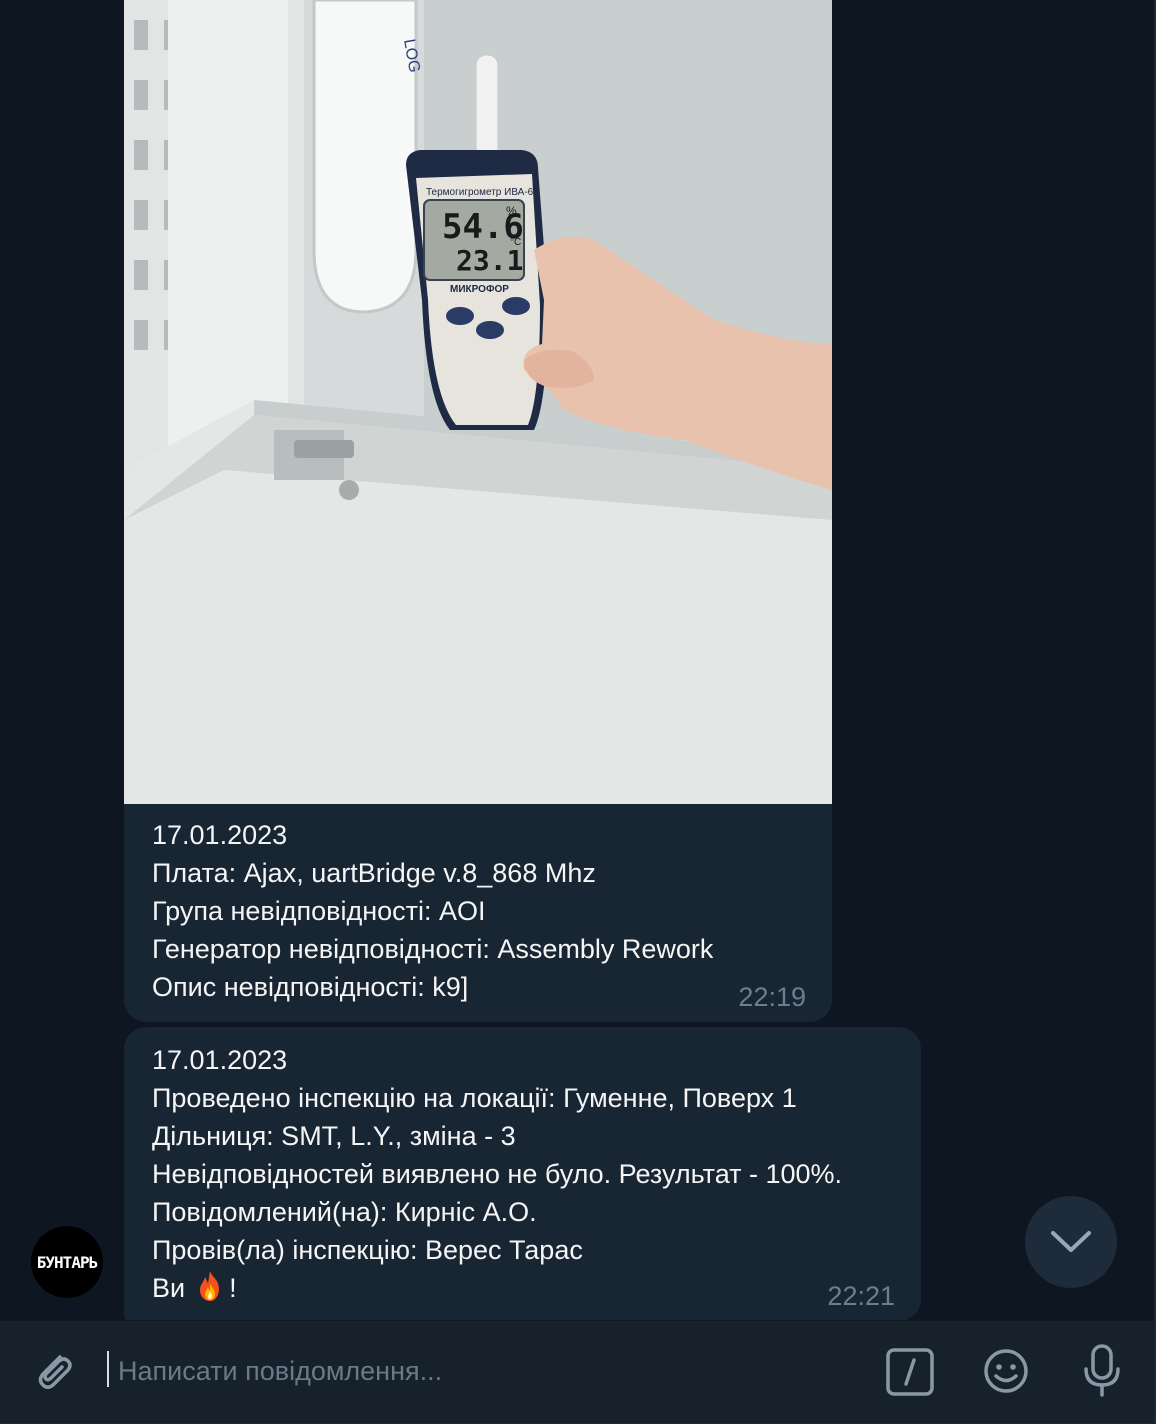  I want to click on chevron-down-icon, so click(1071, 1241).